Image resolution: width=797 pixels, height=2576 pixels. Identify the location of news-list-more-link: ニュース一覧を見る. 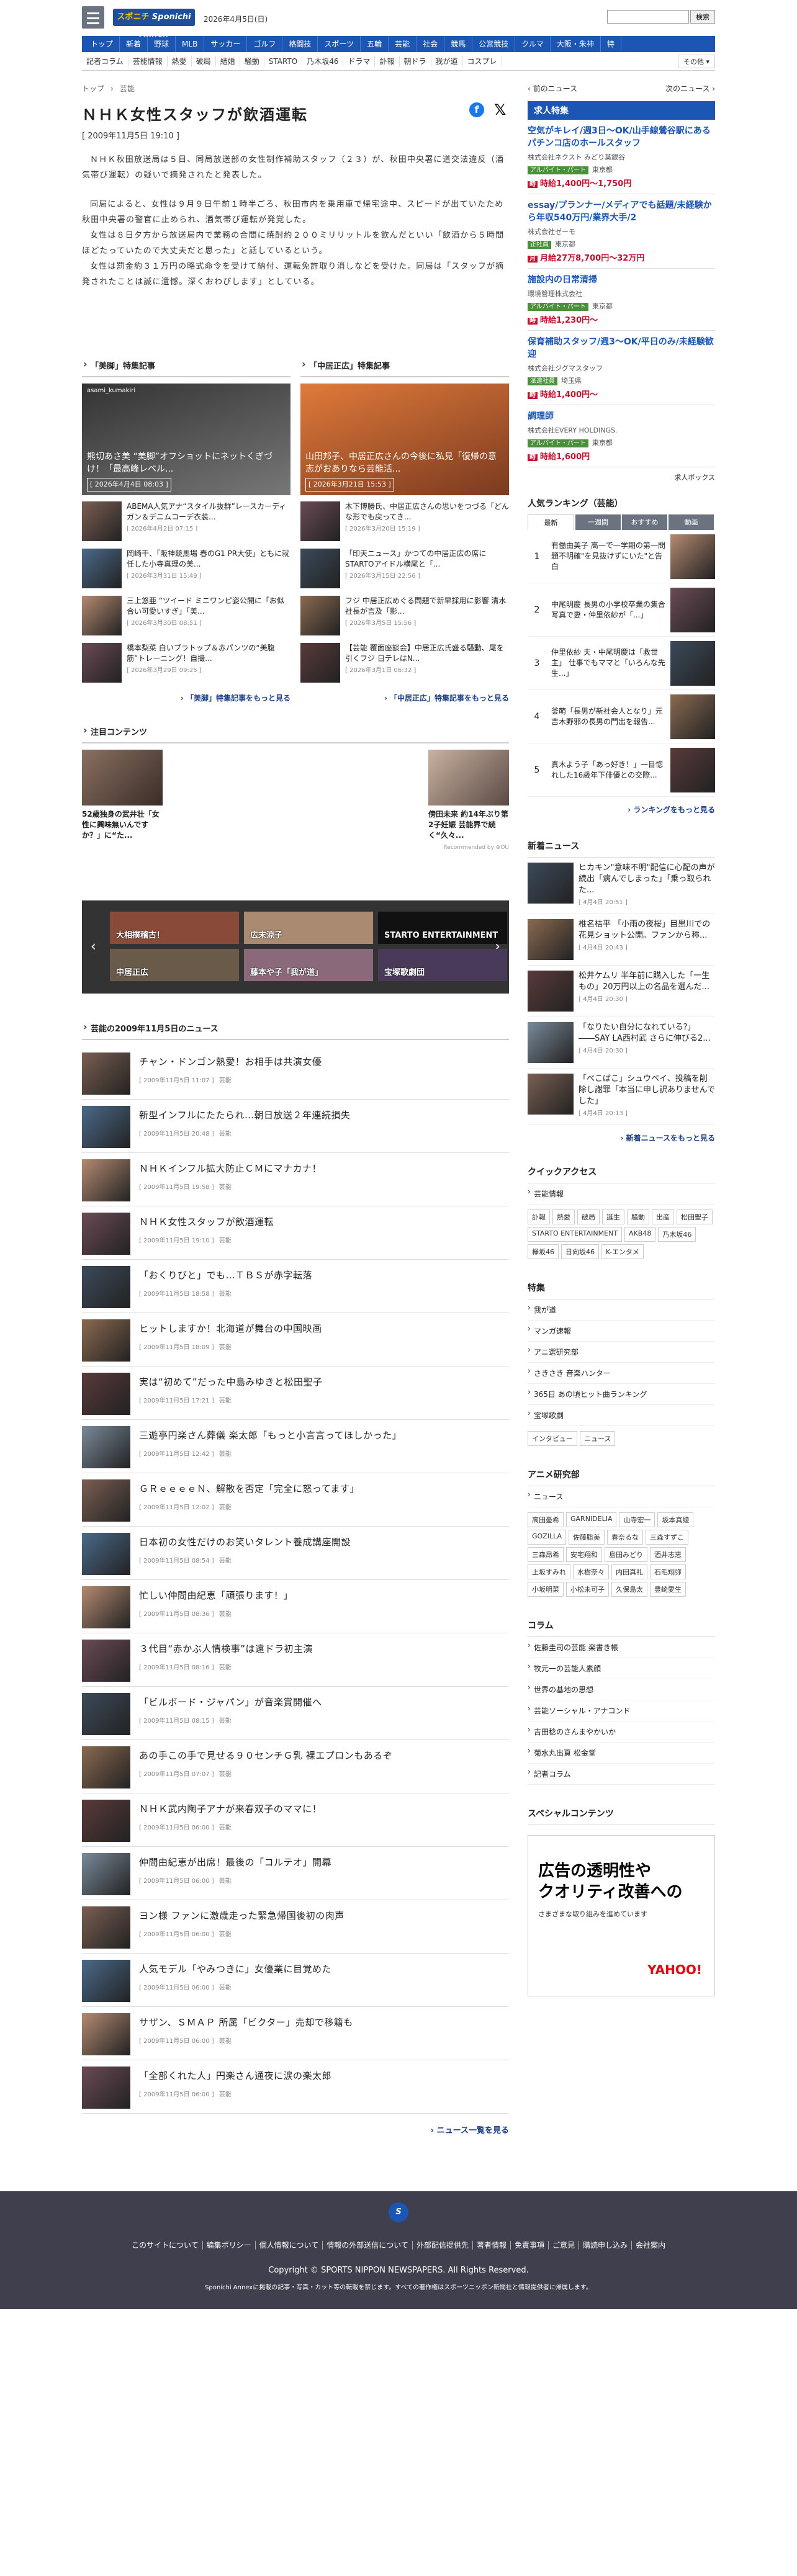
(296, 2130).